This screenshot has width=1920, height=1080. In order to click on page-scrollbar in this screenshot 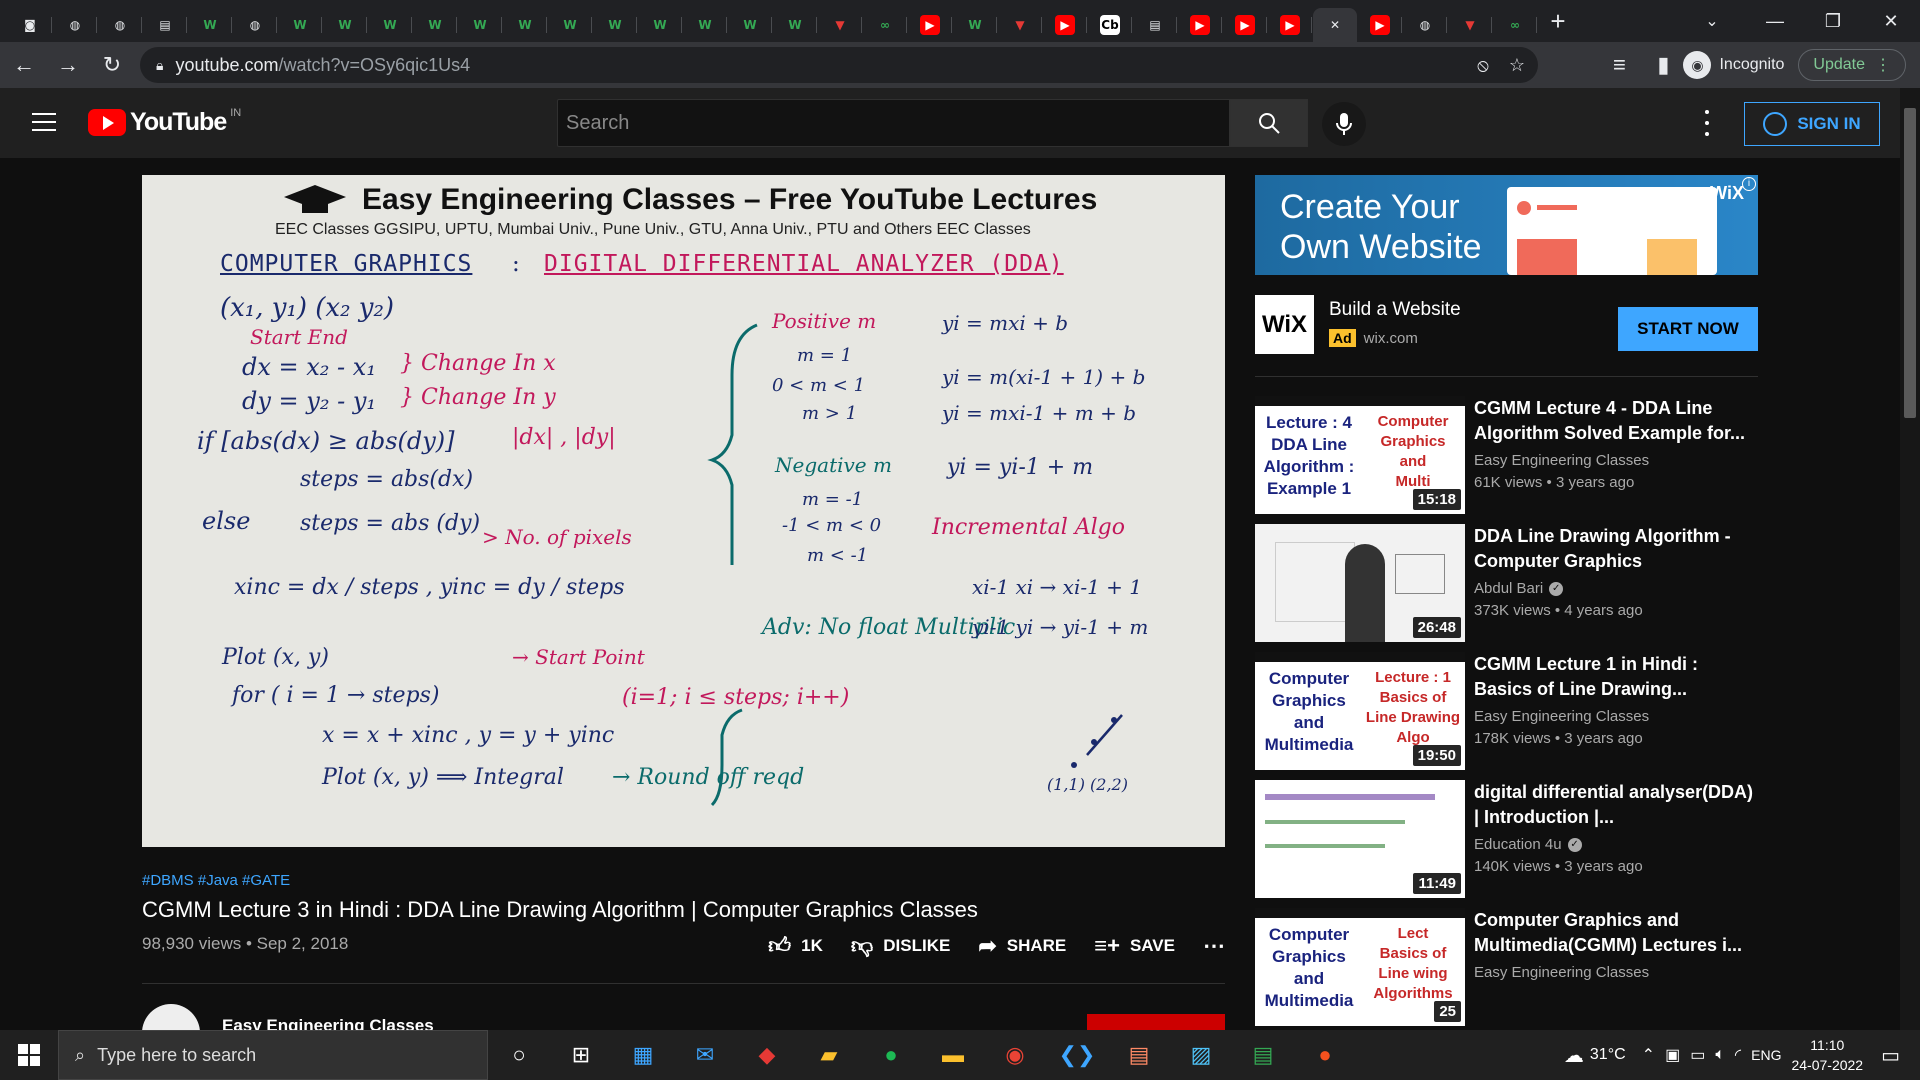, I will do `click(1910, 559)`.